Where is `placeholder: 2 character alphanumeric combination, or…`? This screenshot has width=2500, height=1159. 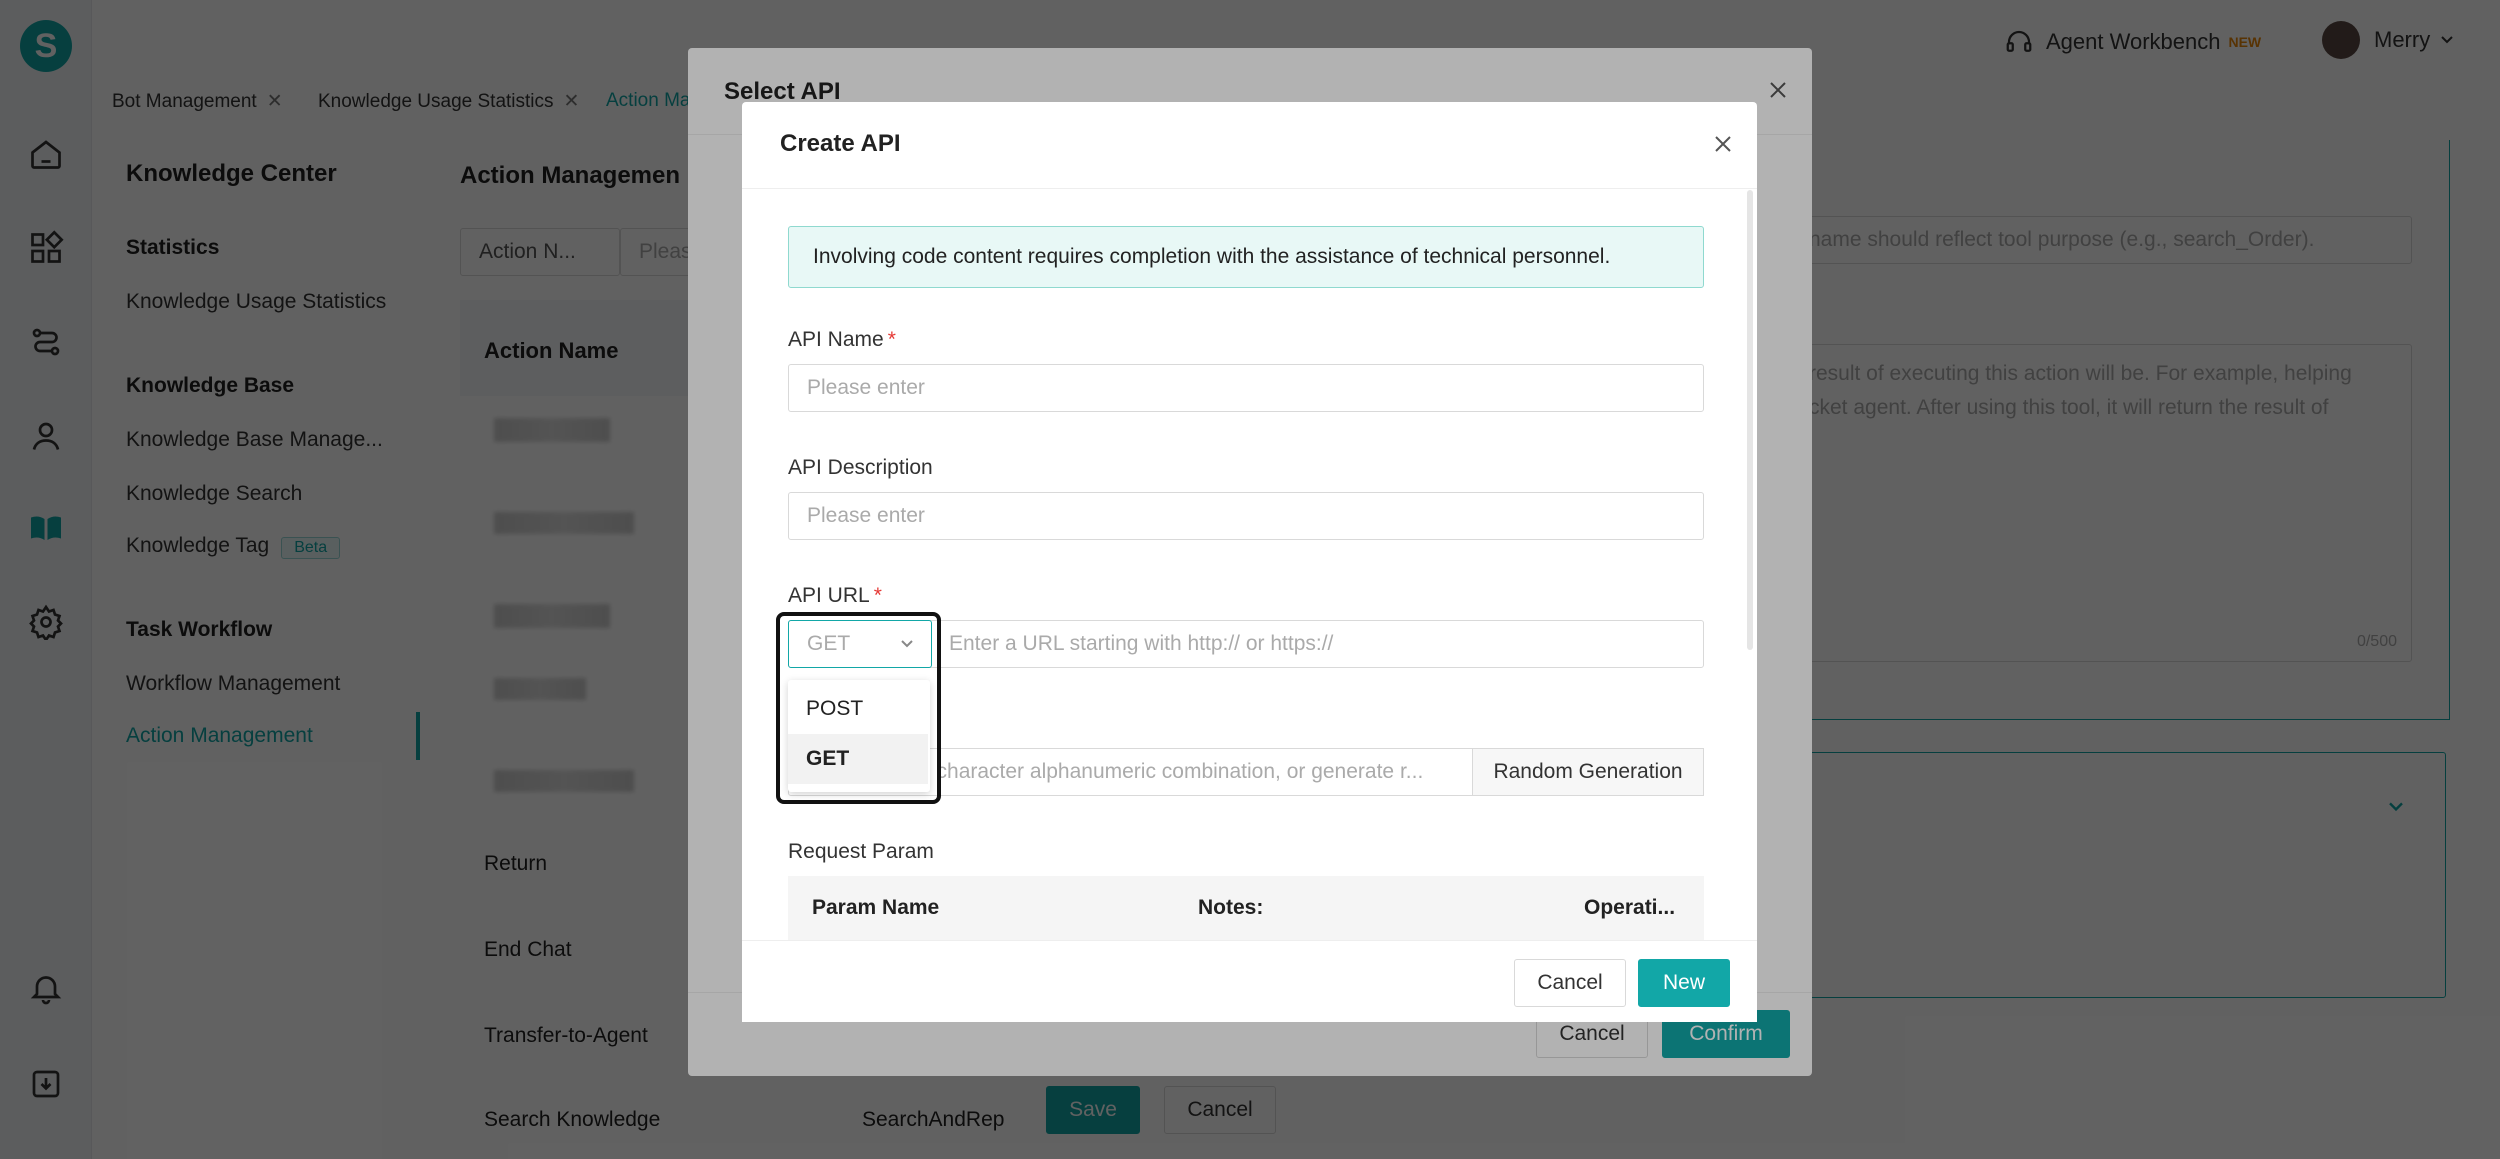
placeholder: 2 character alphanumeric combination, or… is located at coordinates (1171, 771).